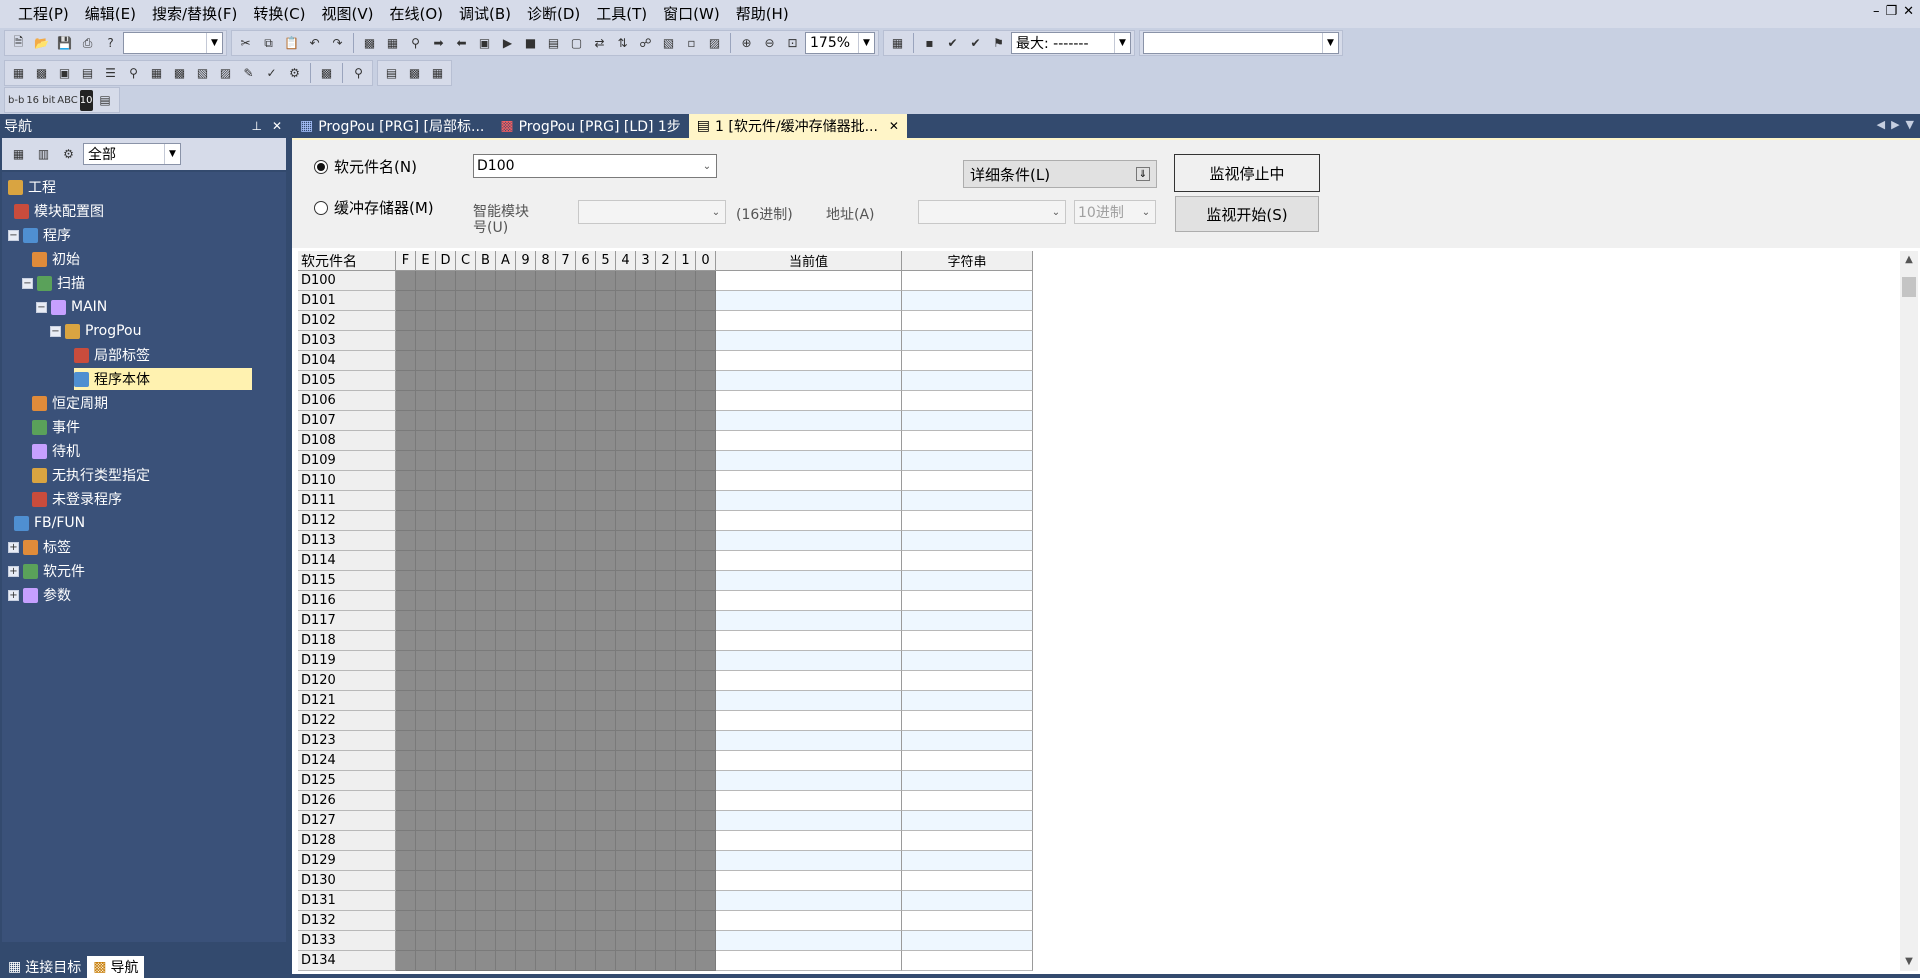 The image size is (1920, 978). I want to click on tree-item: − MAIN, so click(71, 307).